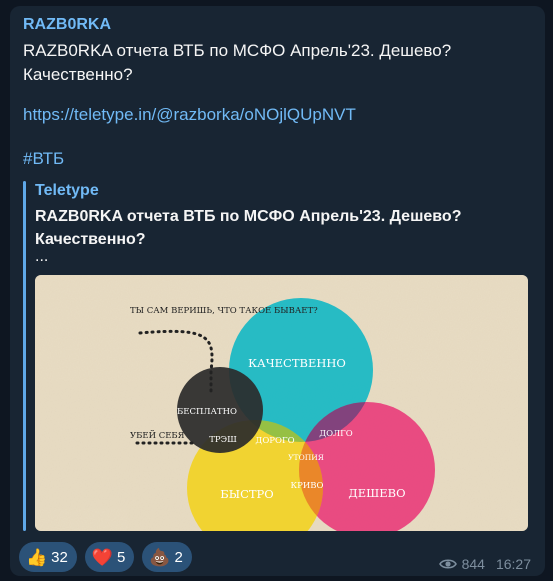 The height and width of the screenshot is (581, 553). I want to click on caption-left: УБЕЙ СЕБЯ, so click(157, 435).